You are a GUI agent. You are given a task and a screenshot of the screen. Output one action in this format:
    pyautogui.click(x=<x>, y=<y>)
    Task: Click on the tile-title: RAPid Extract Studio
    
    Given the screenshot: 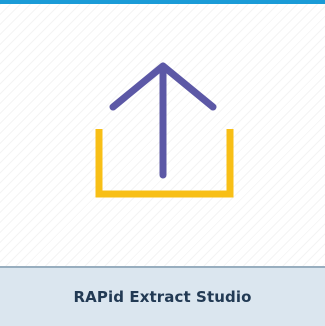 What is the action you would take?
    pyautogui.click(x=163, y=297)
    